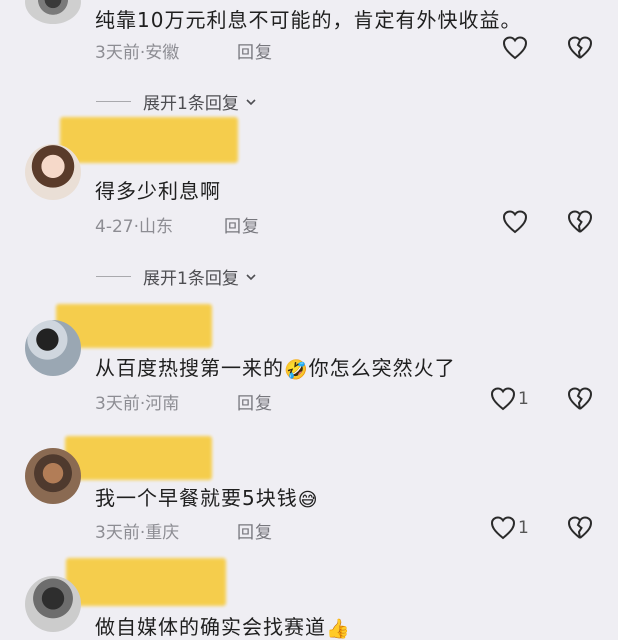 The image size is (618, 640). Describe the element at coordinates (207, 498) in the screenshot. I see `comment-text: 我一个早餐就要5块钱😅` at that location.